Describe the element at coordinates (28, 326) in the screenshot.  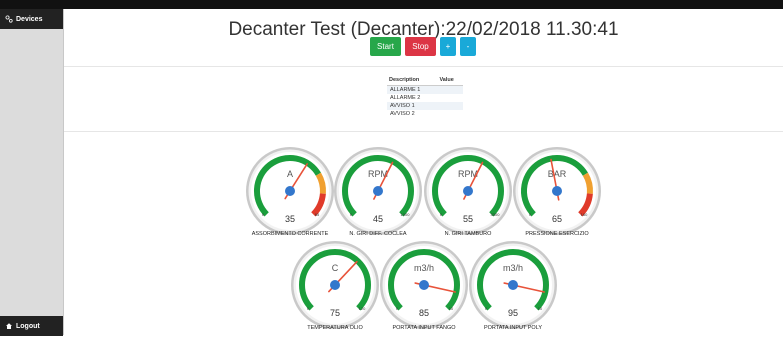
I see `sidebar-item-logout-label: Logout` at that location.